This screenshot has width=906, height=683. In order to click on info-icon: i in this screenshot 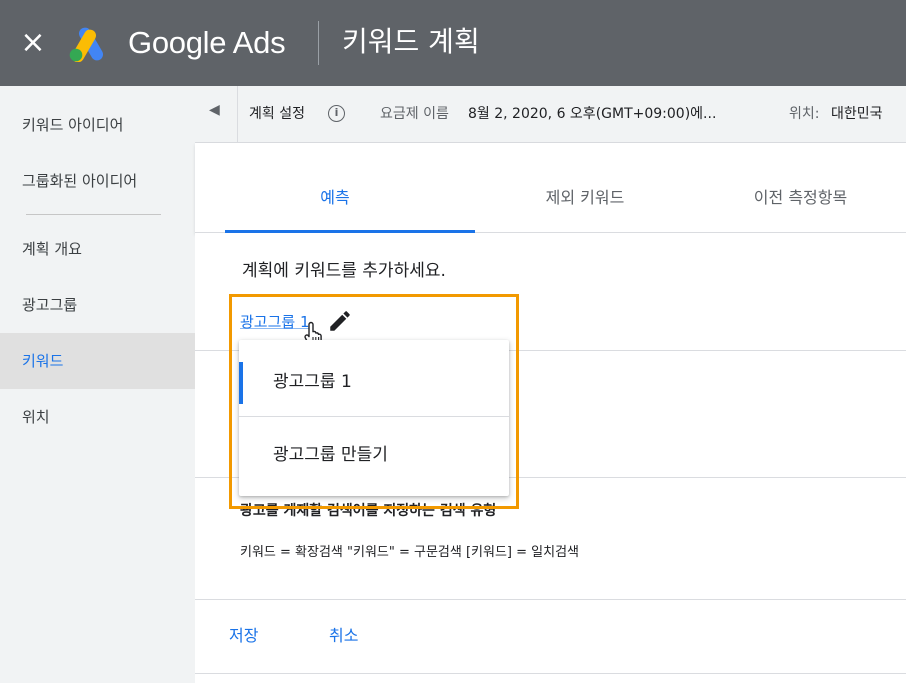, I will do `click(336, 113)`.